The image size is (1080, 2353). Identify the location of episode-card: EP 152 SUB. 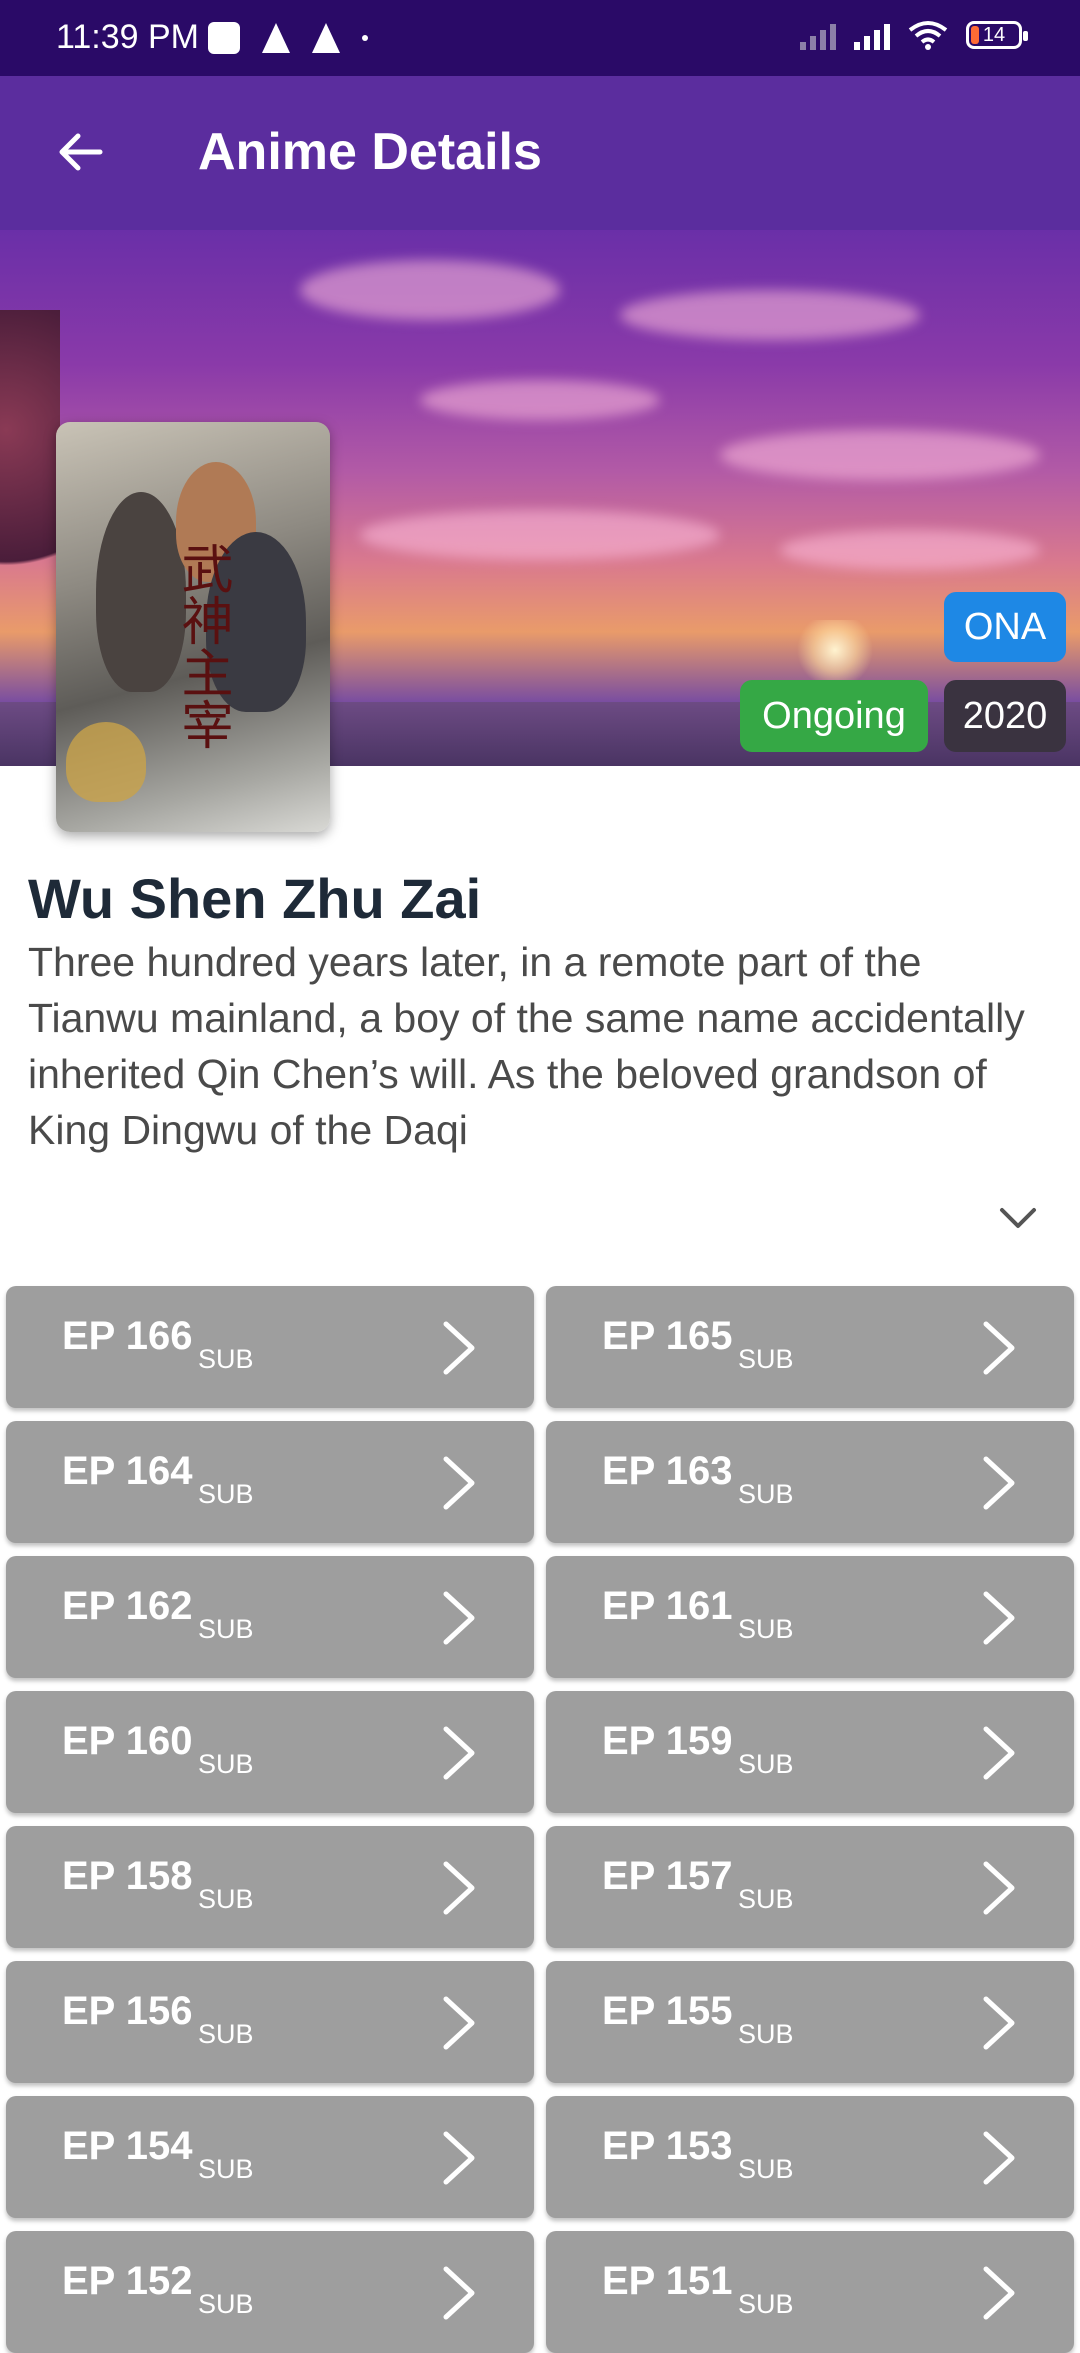
(270, 2292).